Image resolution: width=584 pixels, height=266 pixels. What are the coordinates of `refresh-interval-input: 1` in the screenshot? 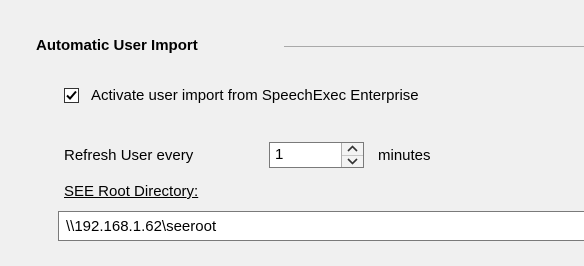 It's located at (305, 155).